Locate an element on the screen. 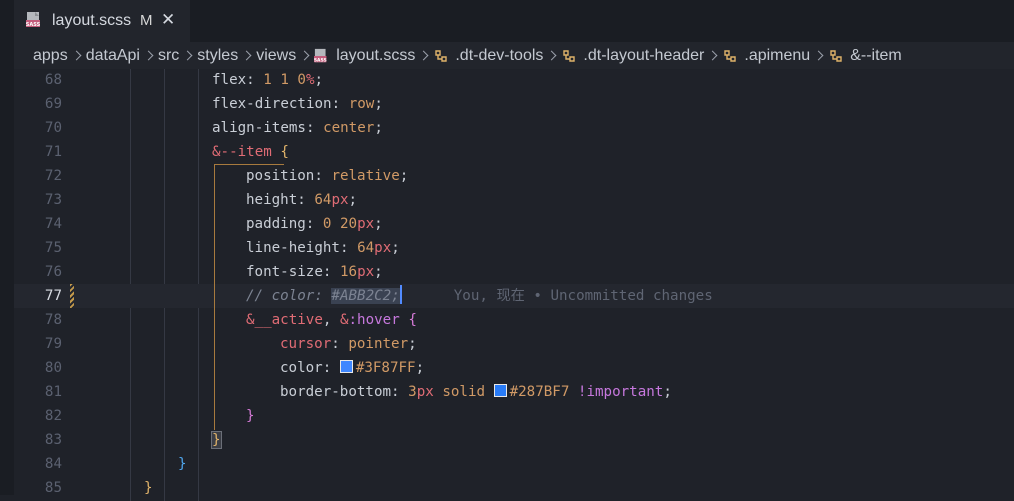  breadcrumb-item: .apimenu is located at coordinates (766, 56).